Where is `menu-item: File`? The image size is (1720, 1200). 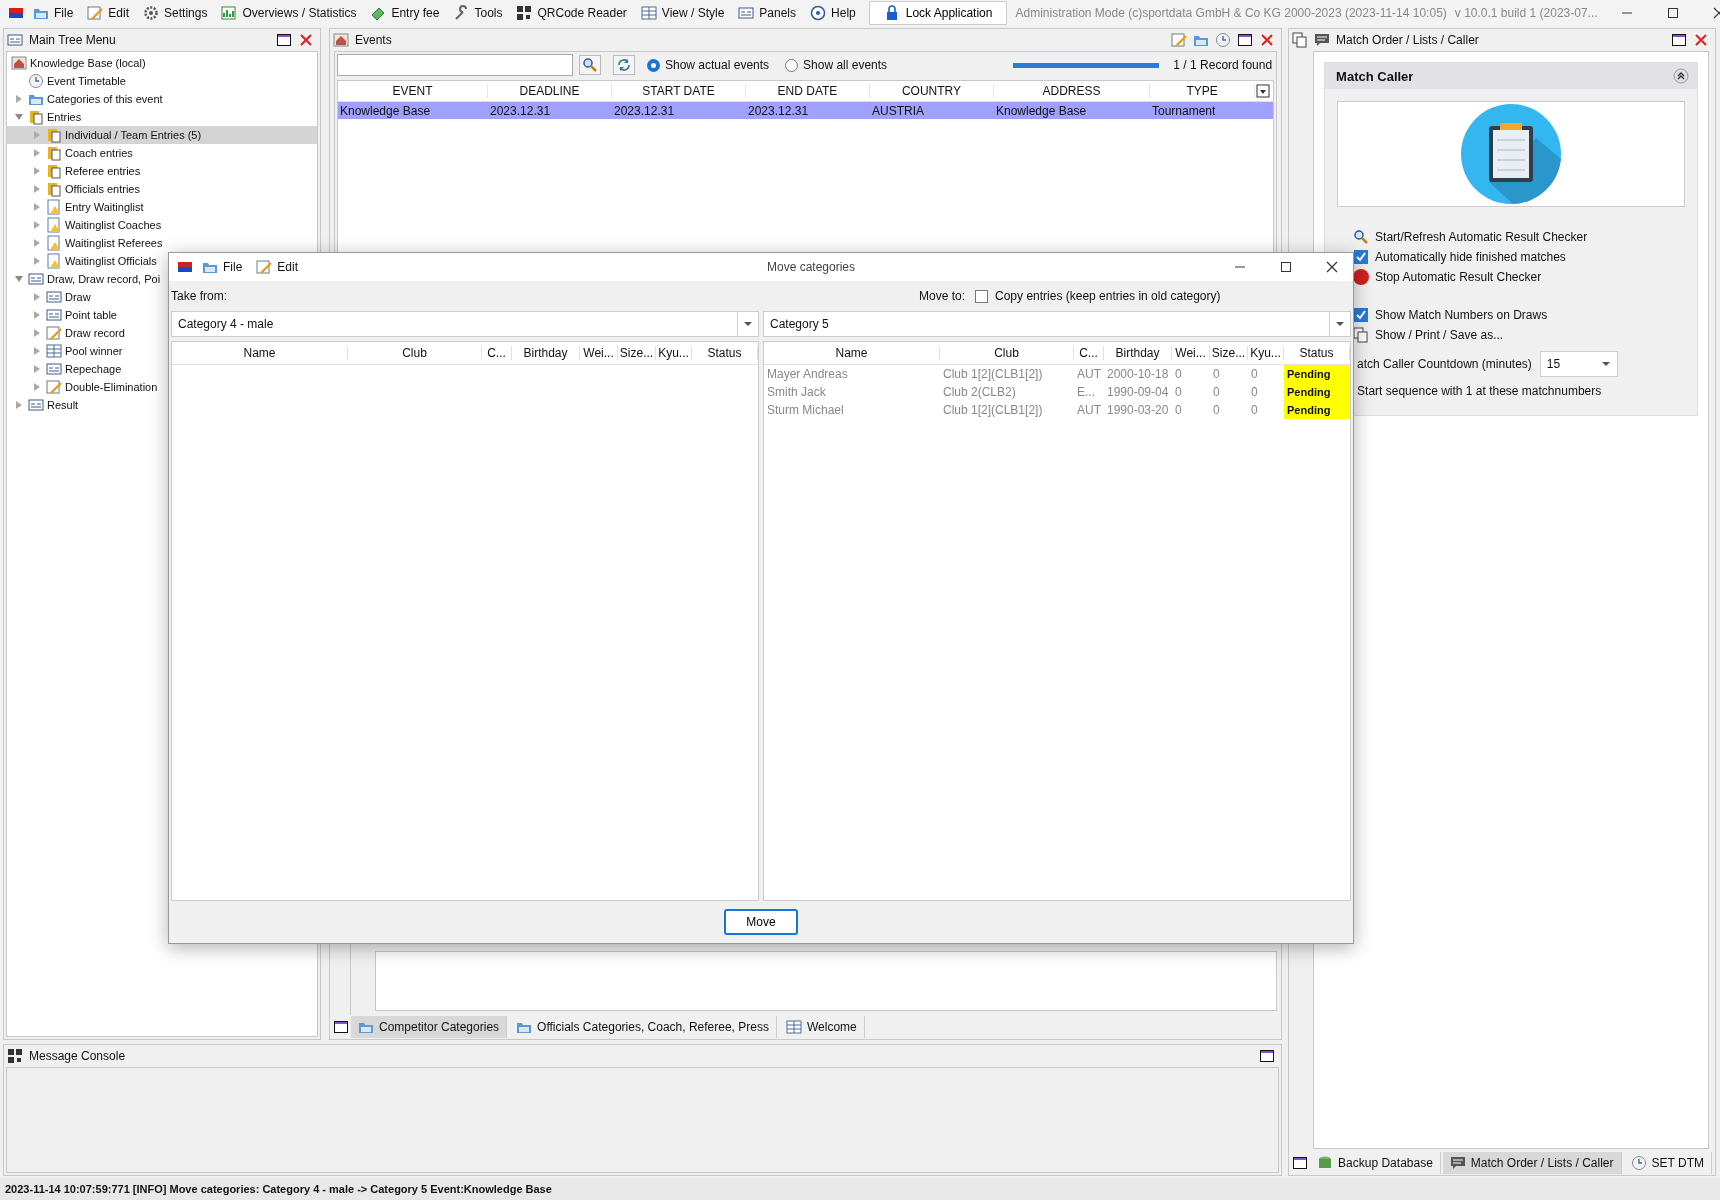 menu-item: File is located at coordinates (53, 13).